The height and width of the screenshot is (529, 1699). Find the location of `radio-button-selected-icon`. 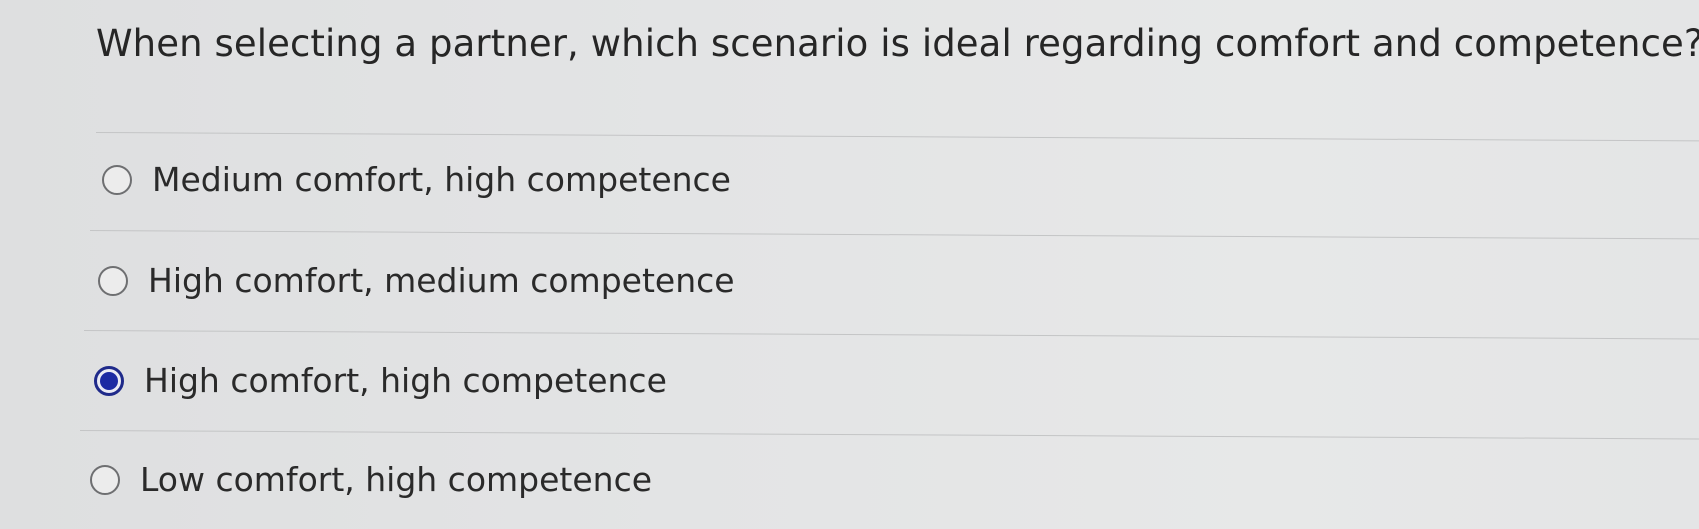

radio-button-selected-icon is located at coordinates (109, 381).